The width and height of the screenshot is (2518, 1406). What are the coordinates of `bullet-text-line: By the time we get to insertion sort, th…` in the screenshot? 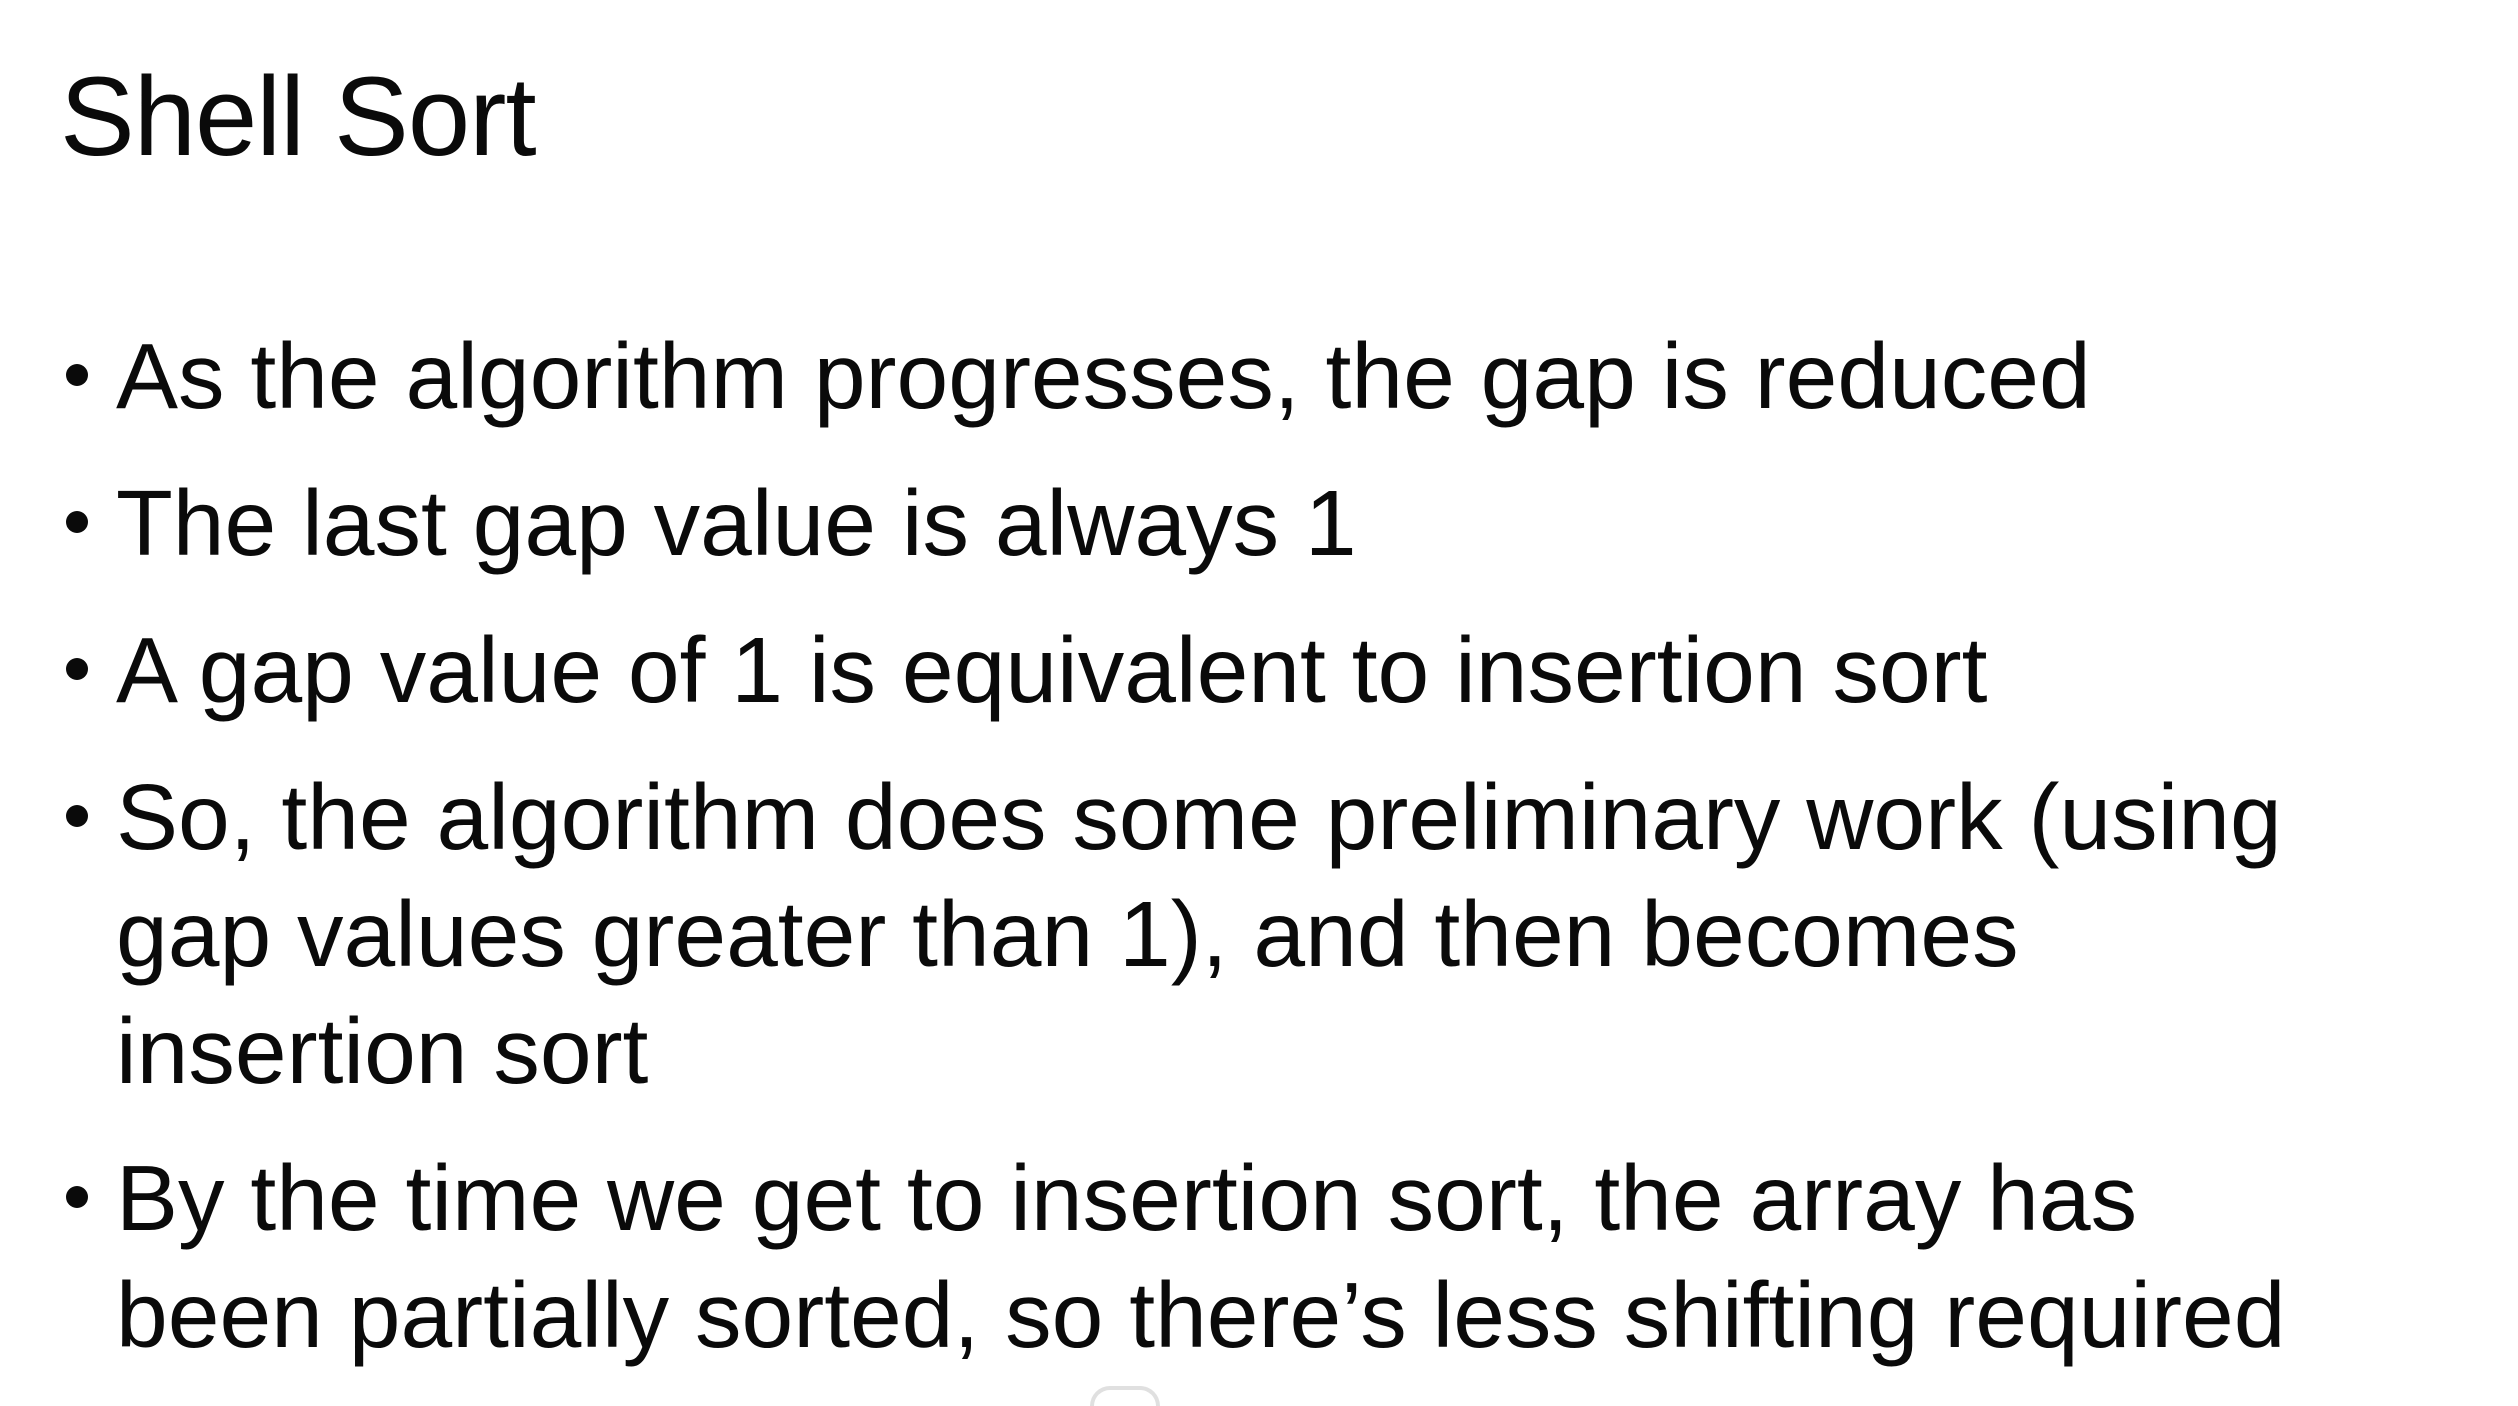 It's located at (1127, 1198).